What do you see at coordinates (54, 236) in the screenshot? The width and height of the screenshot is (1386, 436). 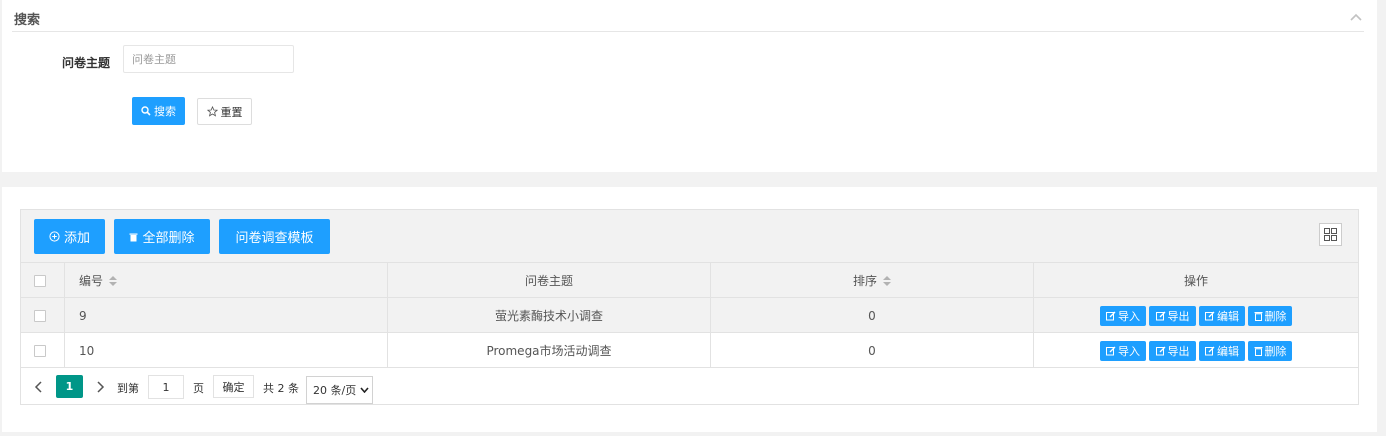 I see `plus-circle-icon` at bounding box center [54, 236].